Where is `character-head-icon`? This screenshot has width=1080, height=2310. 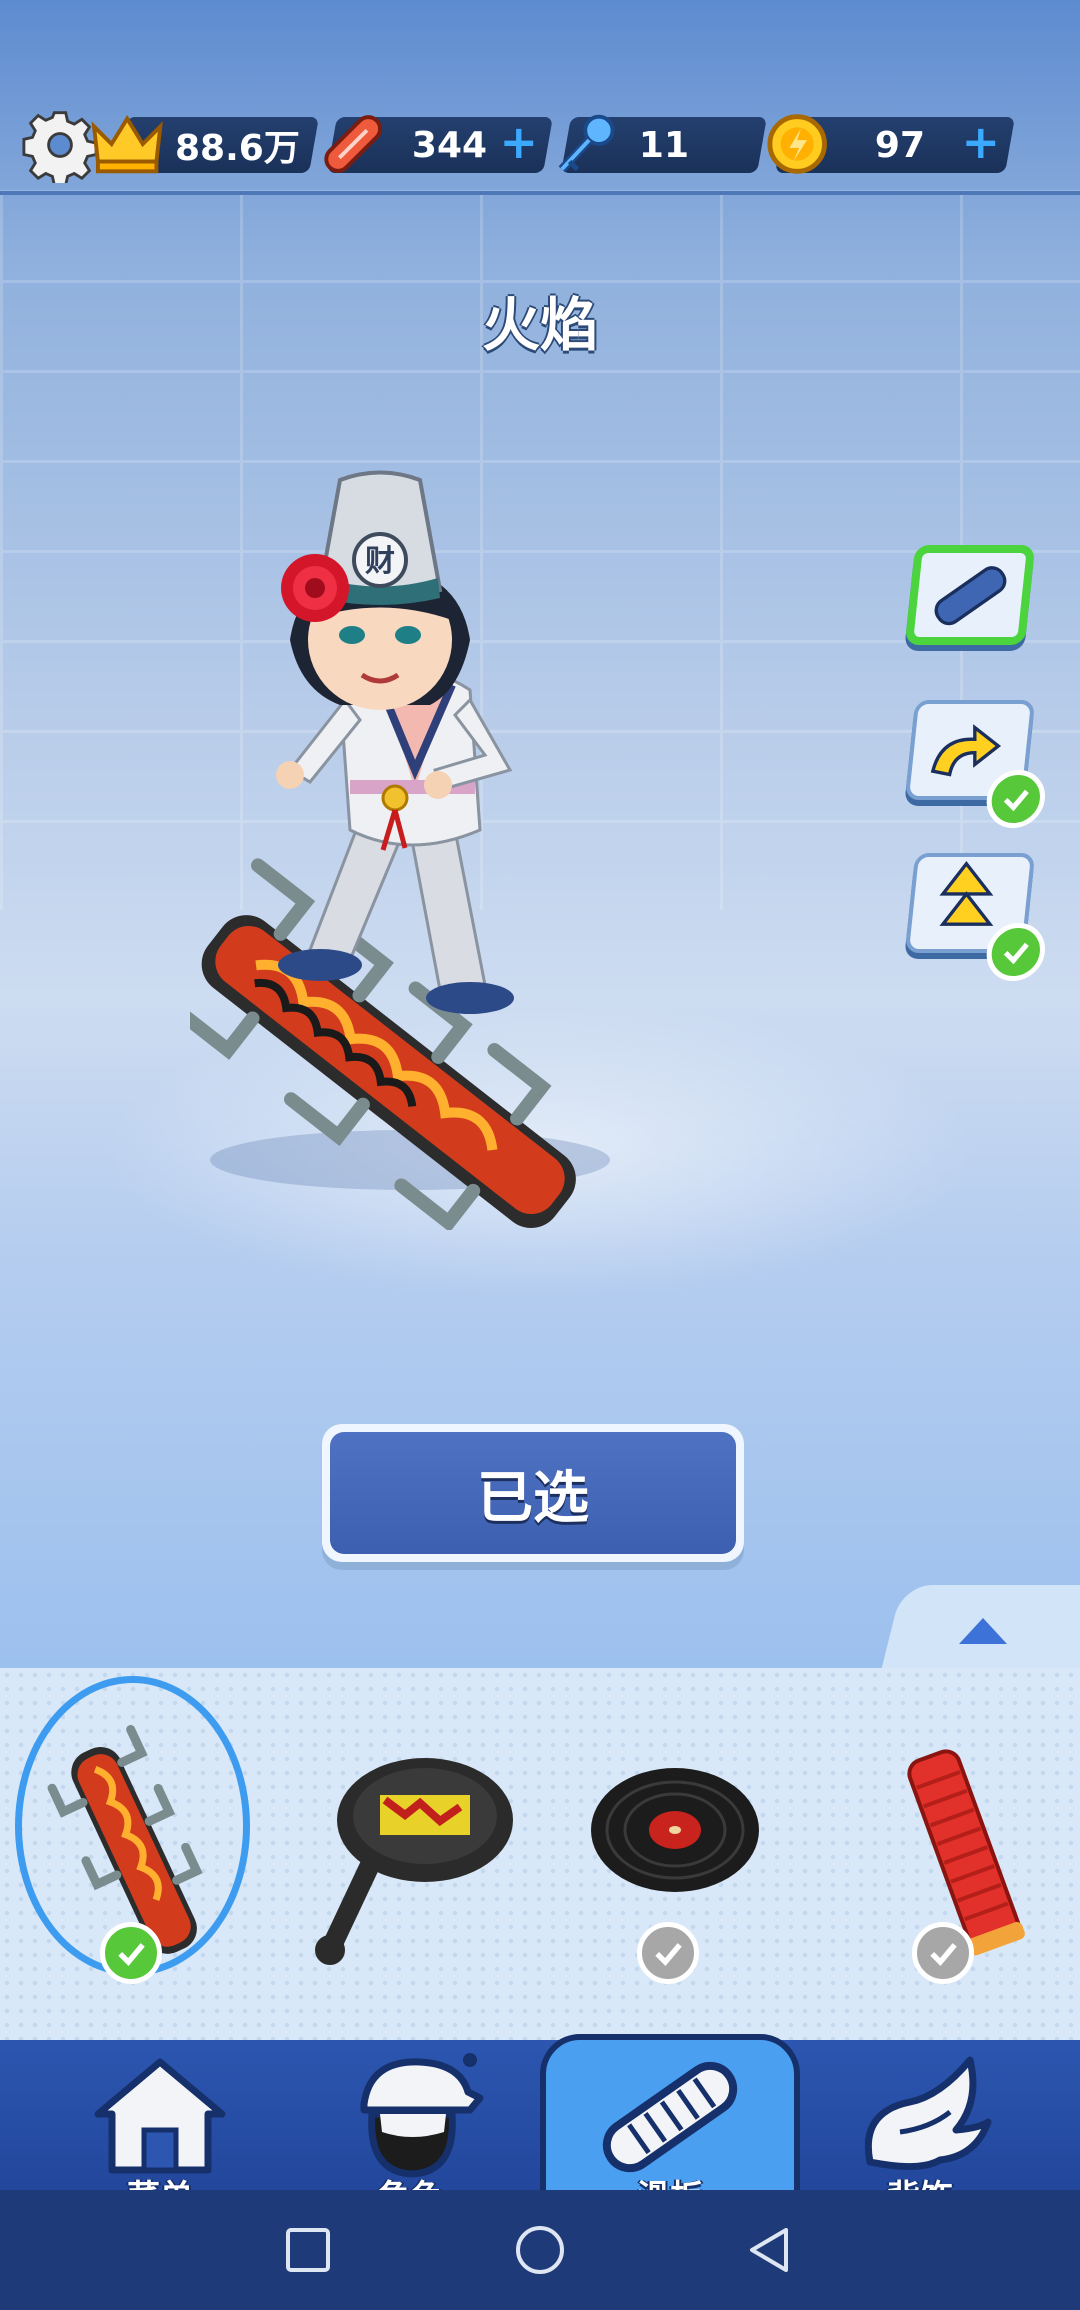 character-head-icon is located at coordinates (422, 2115).